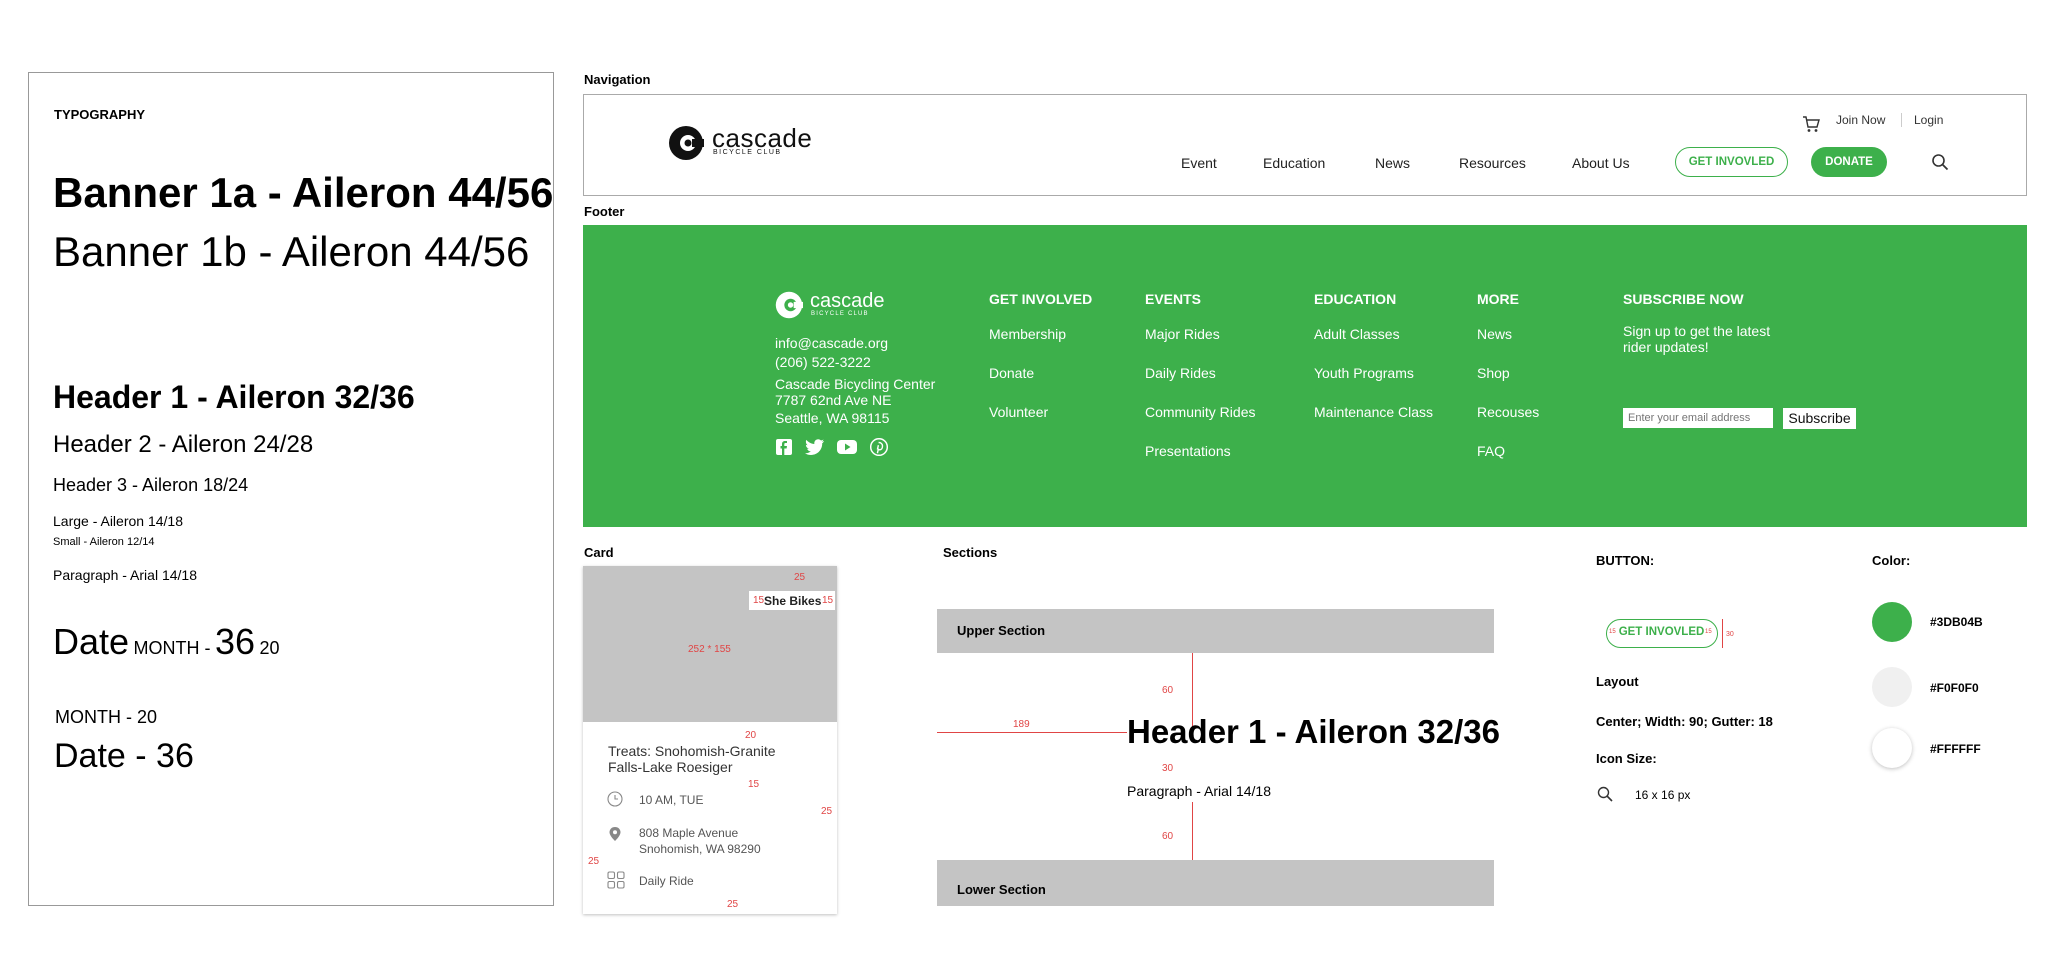  Describe the element at coordinates (617, 79) in the screenshot. I see `navigation-section-label: Navigation` at that location.